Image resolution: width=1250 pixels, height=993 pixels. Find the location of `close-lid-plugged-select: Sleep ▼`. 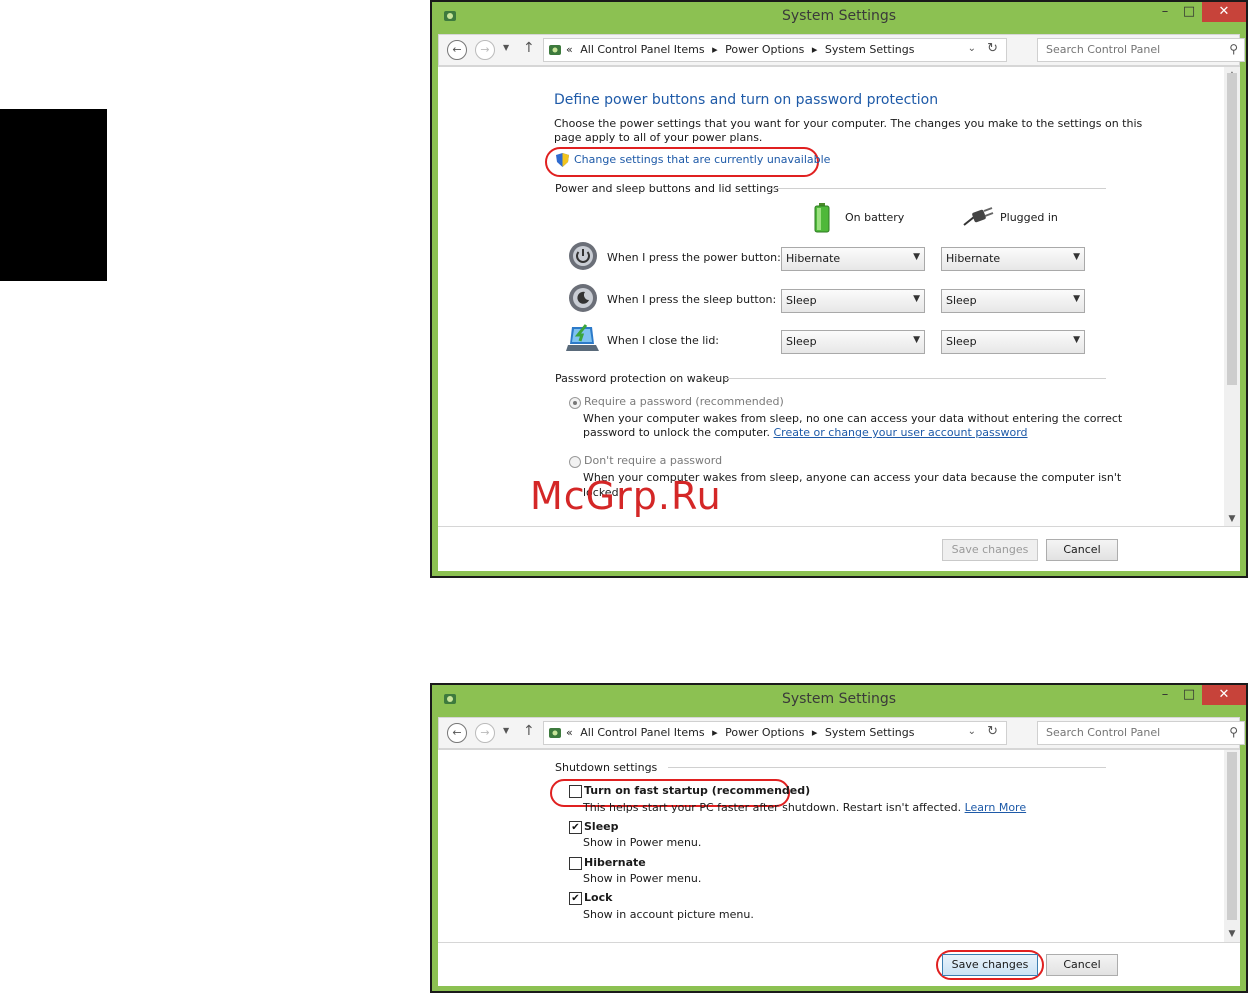

close-lid-plugged-select: Sleep ▼ is located at coordinates (1013, 342).